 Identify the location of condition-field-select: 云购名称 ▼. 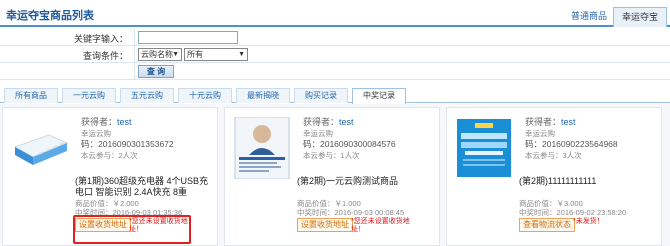
(160, 54).